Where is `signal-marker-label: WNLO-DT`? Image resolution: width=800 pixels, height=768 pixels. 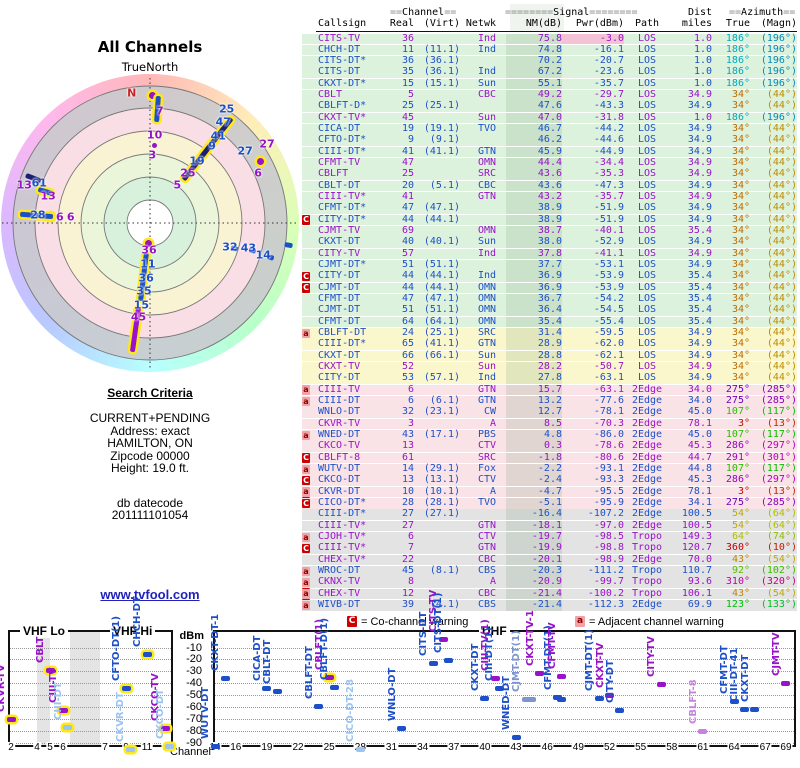
signal-marker-label: WNLO-DT is located at coordinates (392, 694).